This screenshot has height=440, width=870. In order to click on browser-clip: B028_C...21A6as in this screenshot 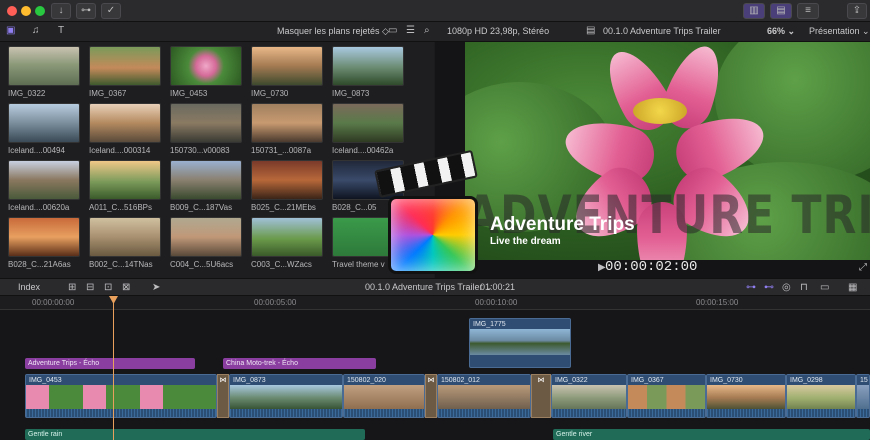, I will do `click(44, 243)`.